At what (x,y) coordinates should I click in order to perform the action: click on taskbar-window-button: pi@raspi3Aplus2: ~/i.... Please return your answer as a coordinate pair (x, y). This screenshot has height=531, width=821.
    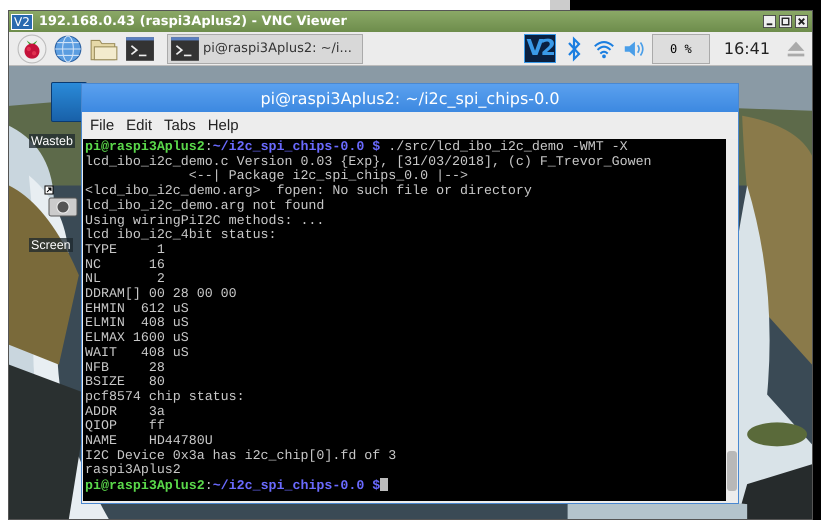
    Looking at the image, I should click on (265, 49).